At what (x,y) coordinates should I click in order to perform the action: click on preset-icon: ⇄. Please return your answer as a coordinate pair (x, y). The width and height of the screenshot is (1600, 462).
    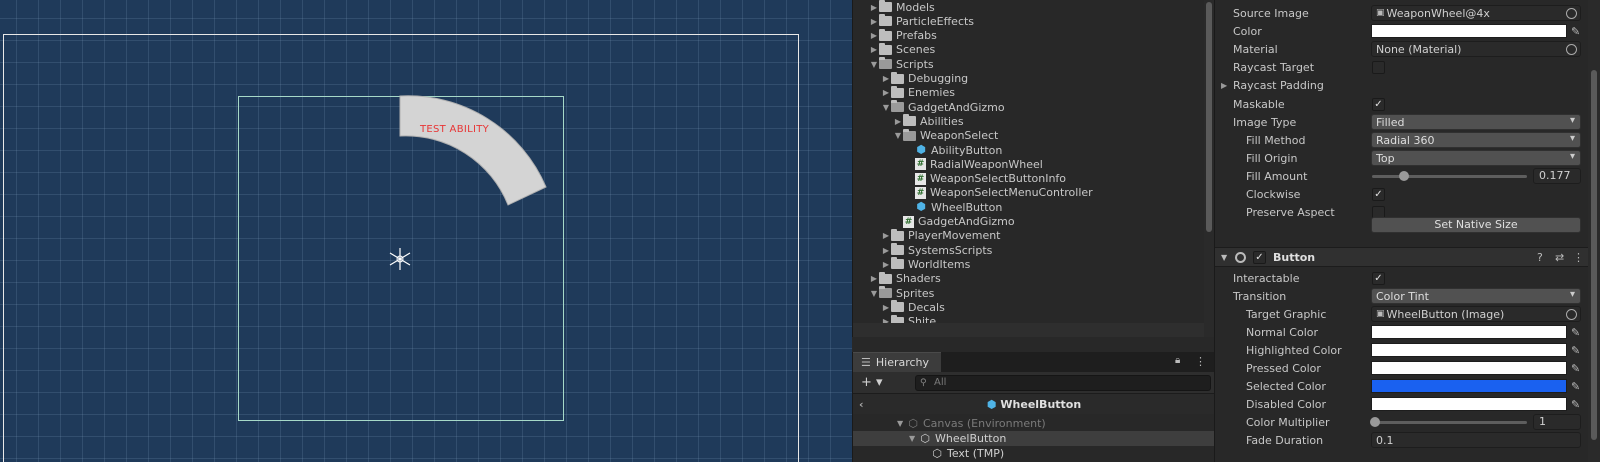
    Looking at the image, I should click on (1559, 257).